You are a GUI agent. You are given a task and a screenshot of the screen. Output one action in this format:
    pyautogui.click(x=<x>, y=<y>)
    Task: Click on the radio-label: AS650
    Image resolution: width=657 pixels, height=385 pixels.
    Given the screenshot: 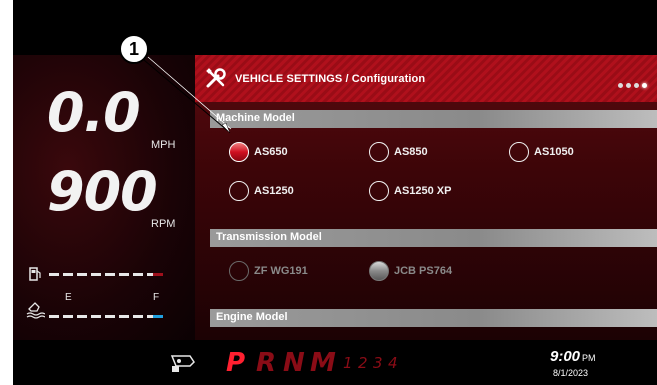 What is the action you would take?
    pyautogui.click(x=271, y=152)
    